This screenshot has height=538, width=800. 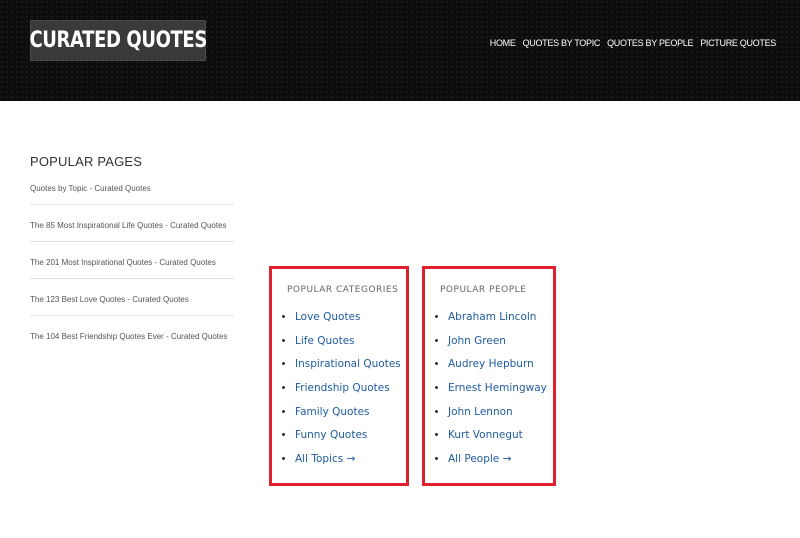 I want to click on popular-pages-title: POPULAR PAGES, so click(x=86, y=161).